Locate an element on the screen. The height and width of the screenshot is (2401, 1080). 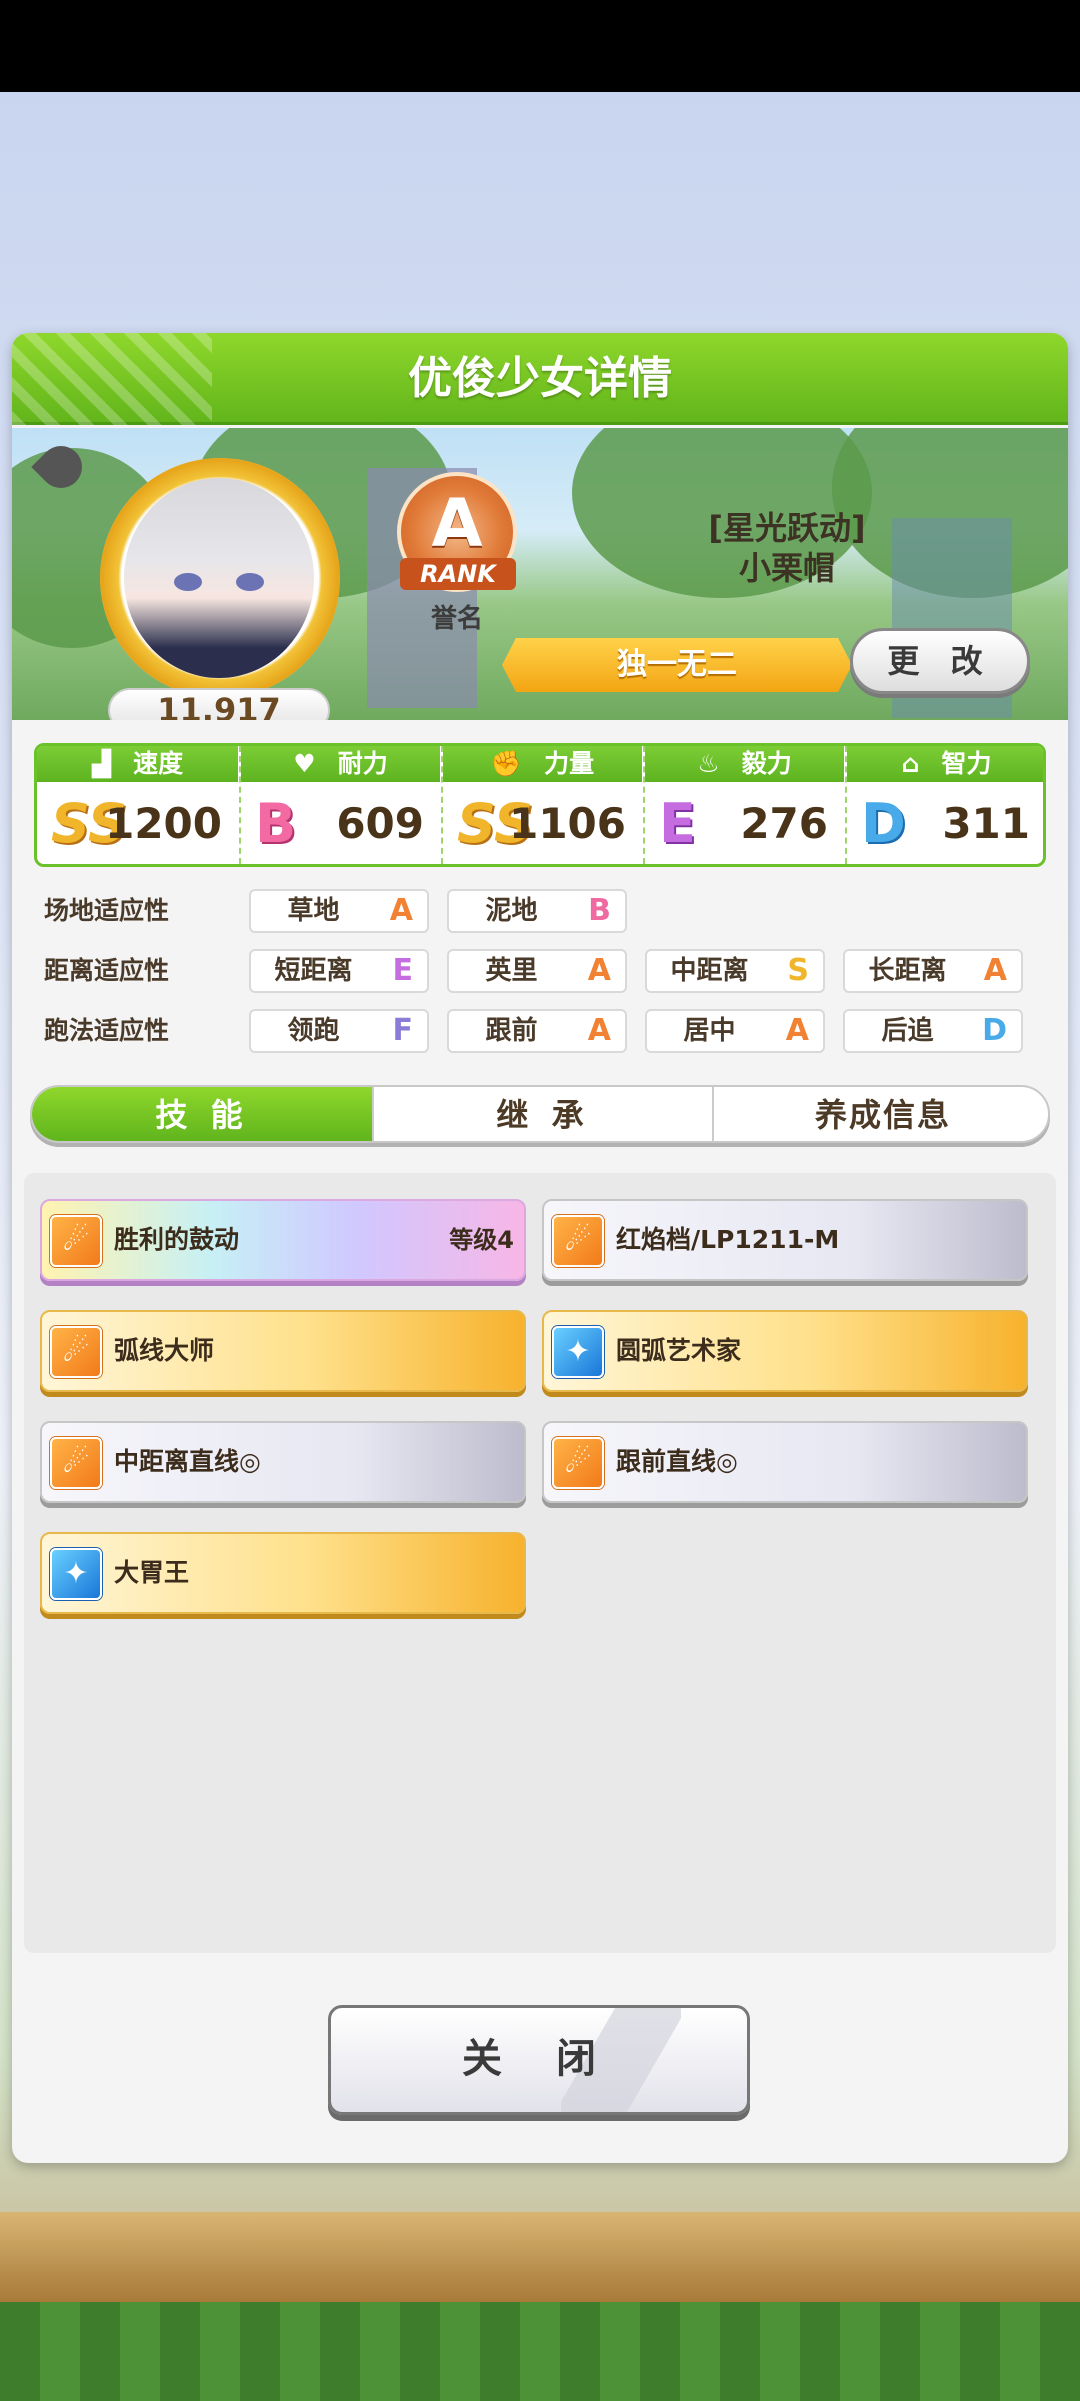
honor-label: 誉名 is located at coordinates (456, 619).